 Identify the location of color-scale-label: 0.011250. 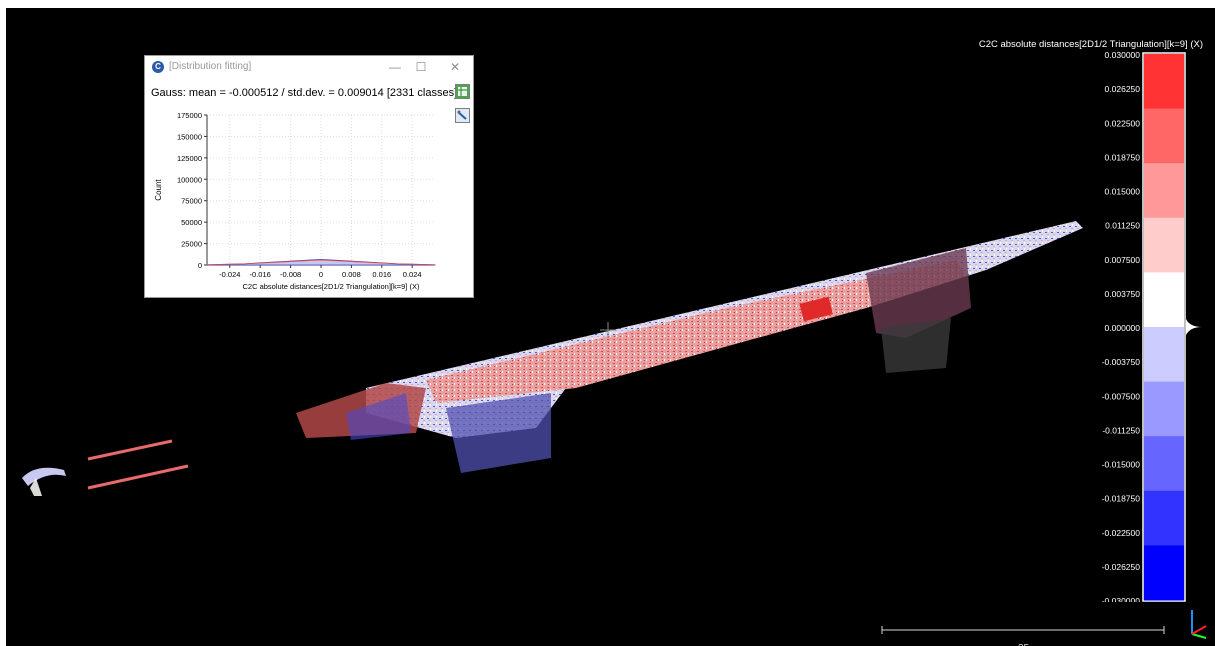
(1122, 226).